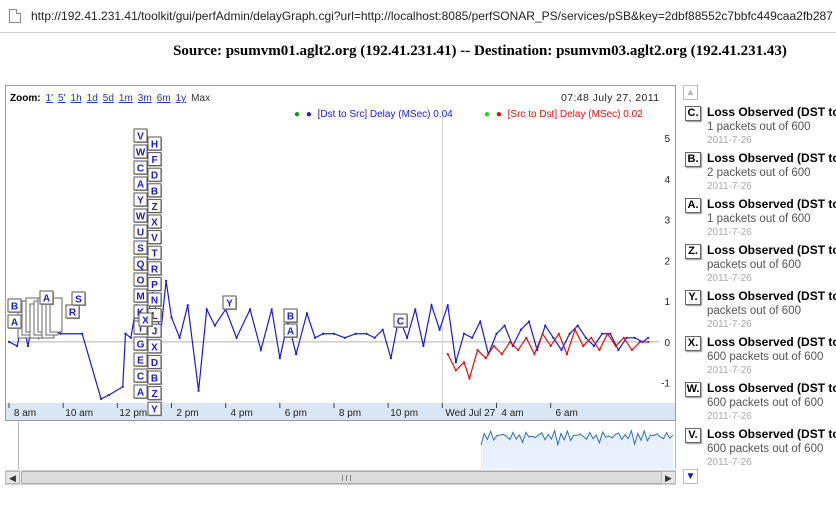 The height and width of the screenshot is (515, 836). I want to click on zoom-option-5: 1m, so click(126, 98).